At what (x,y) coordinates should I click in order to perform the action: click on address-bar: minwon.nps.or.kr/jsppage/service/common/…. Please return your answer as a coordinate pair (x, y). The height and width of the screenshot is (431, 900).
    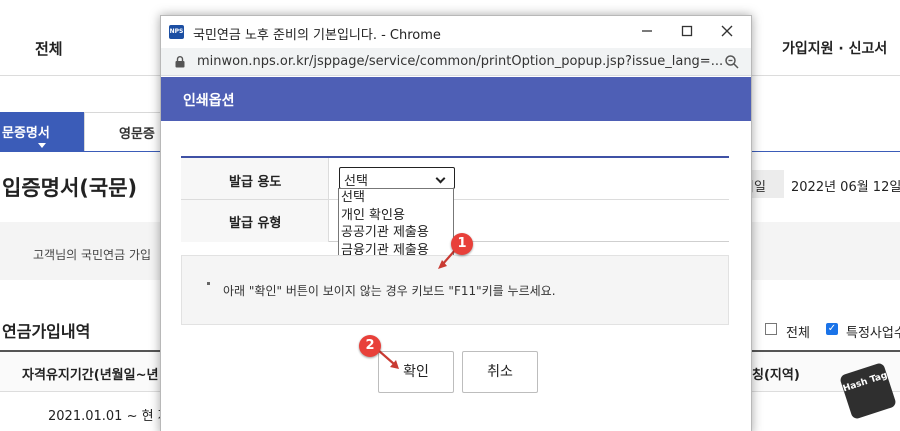
    Looking at the image, I should click on (456, 62).